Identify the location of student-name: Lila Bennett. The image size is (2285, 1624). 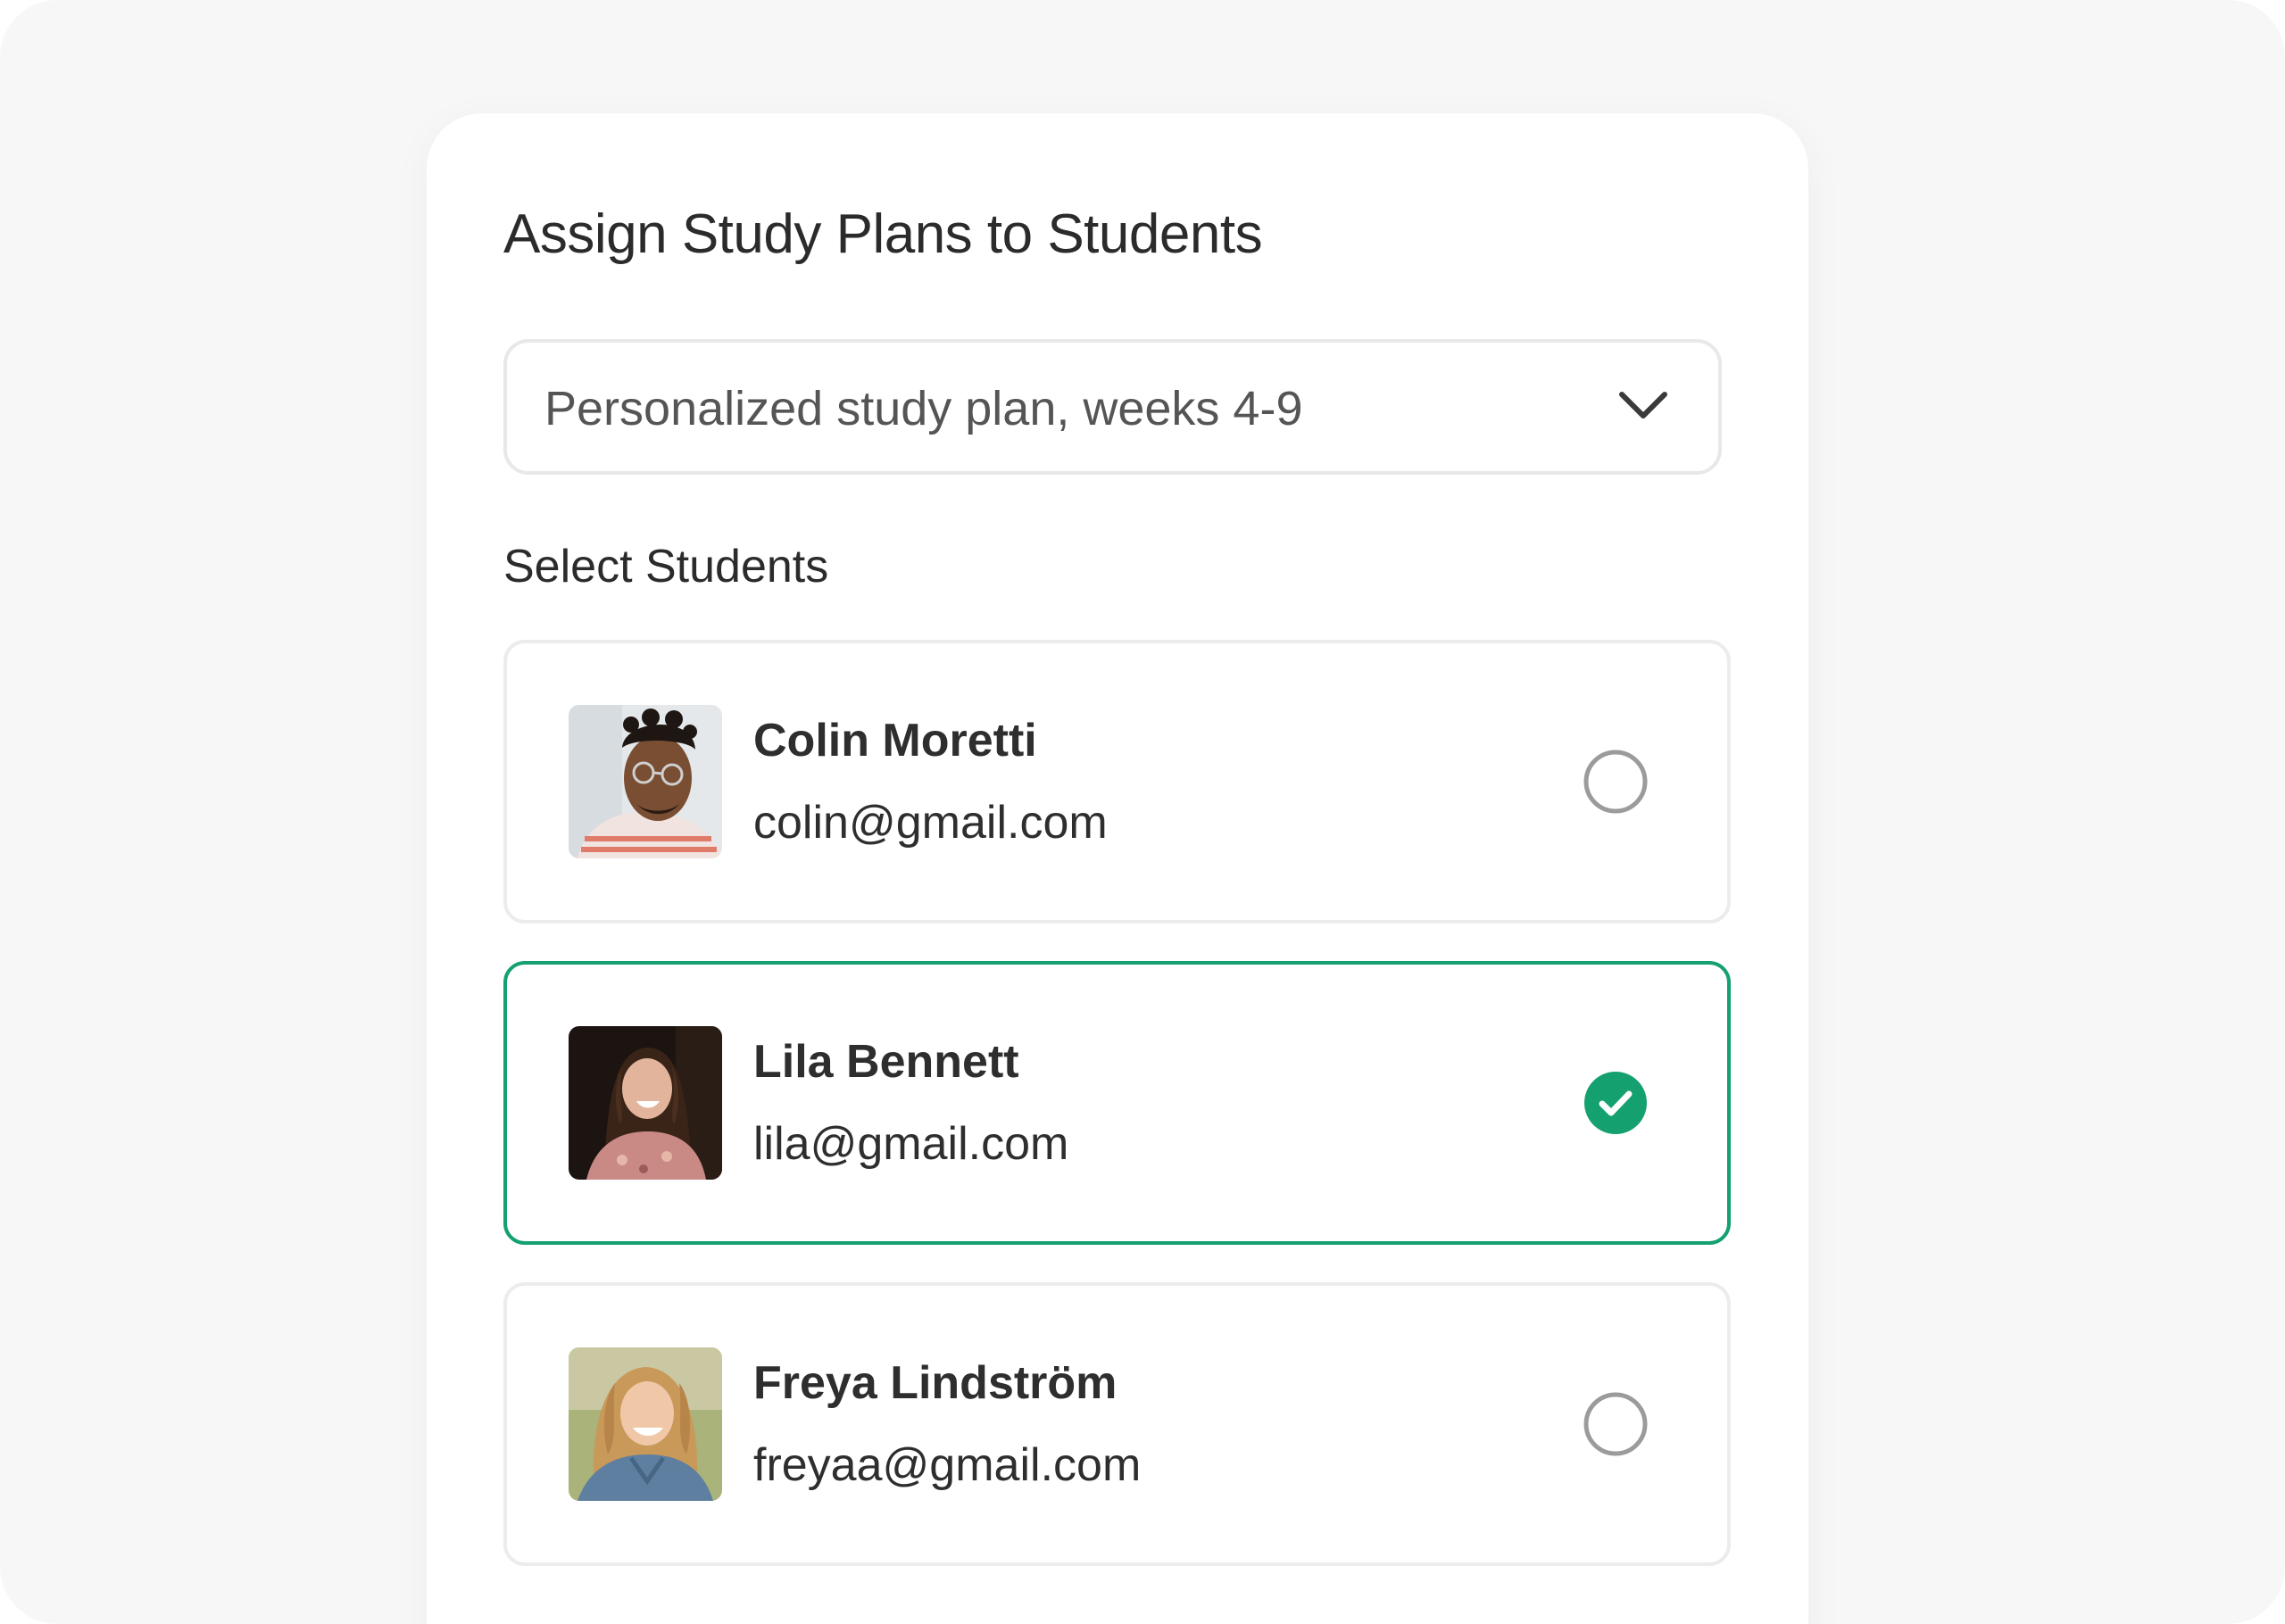
(886, 1062).